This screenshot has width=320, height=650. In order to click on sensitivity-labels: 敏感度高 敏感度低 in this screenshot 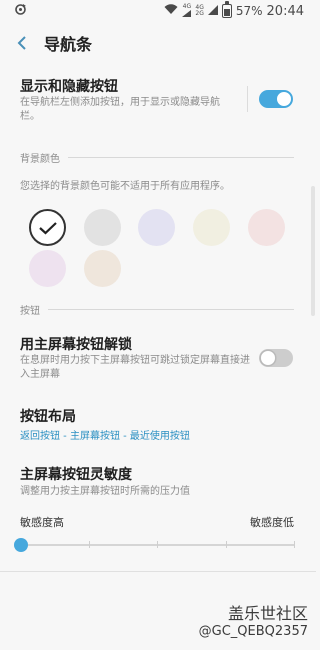, I will do `click(157, 522)`.